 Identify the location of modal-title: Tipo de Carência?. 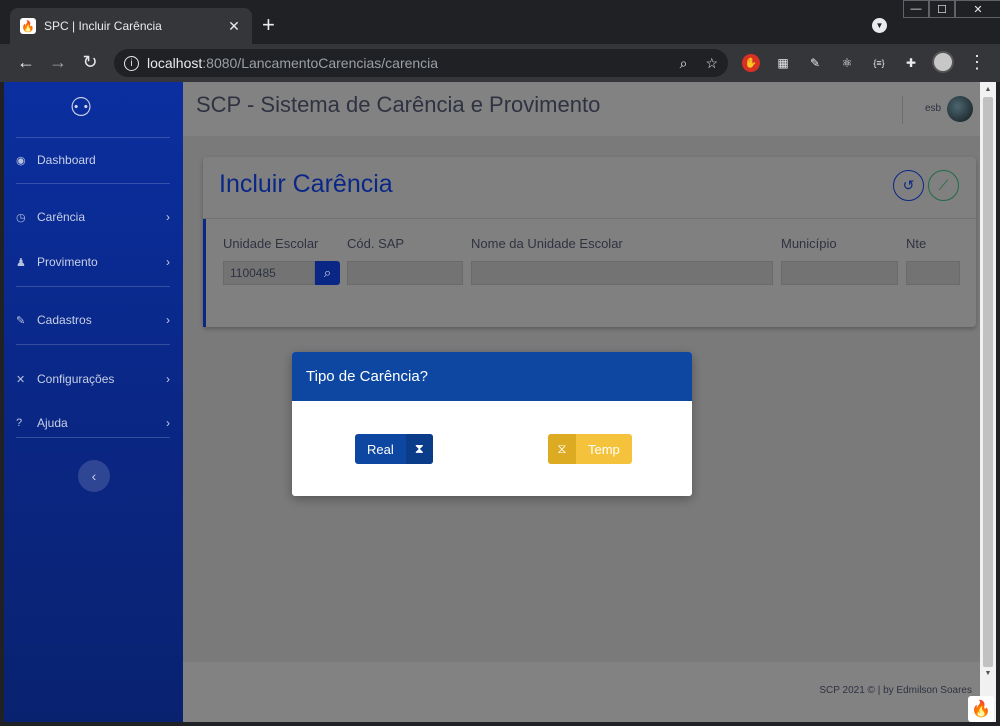
(367, 376).